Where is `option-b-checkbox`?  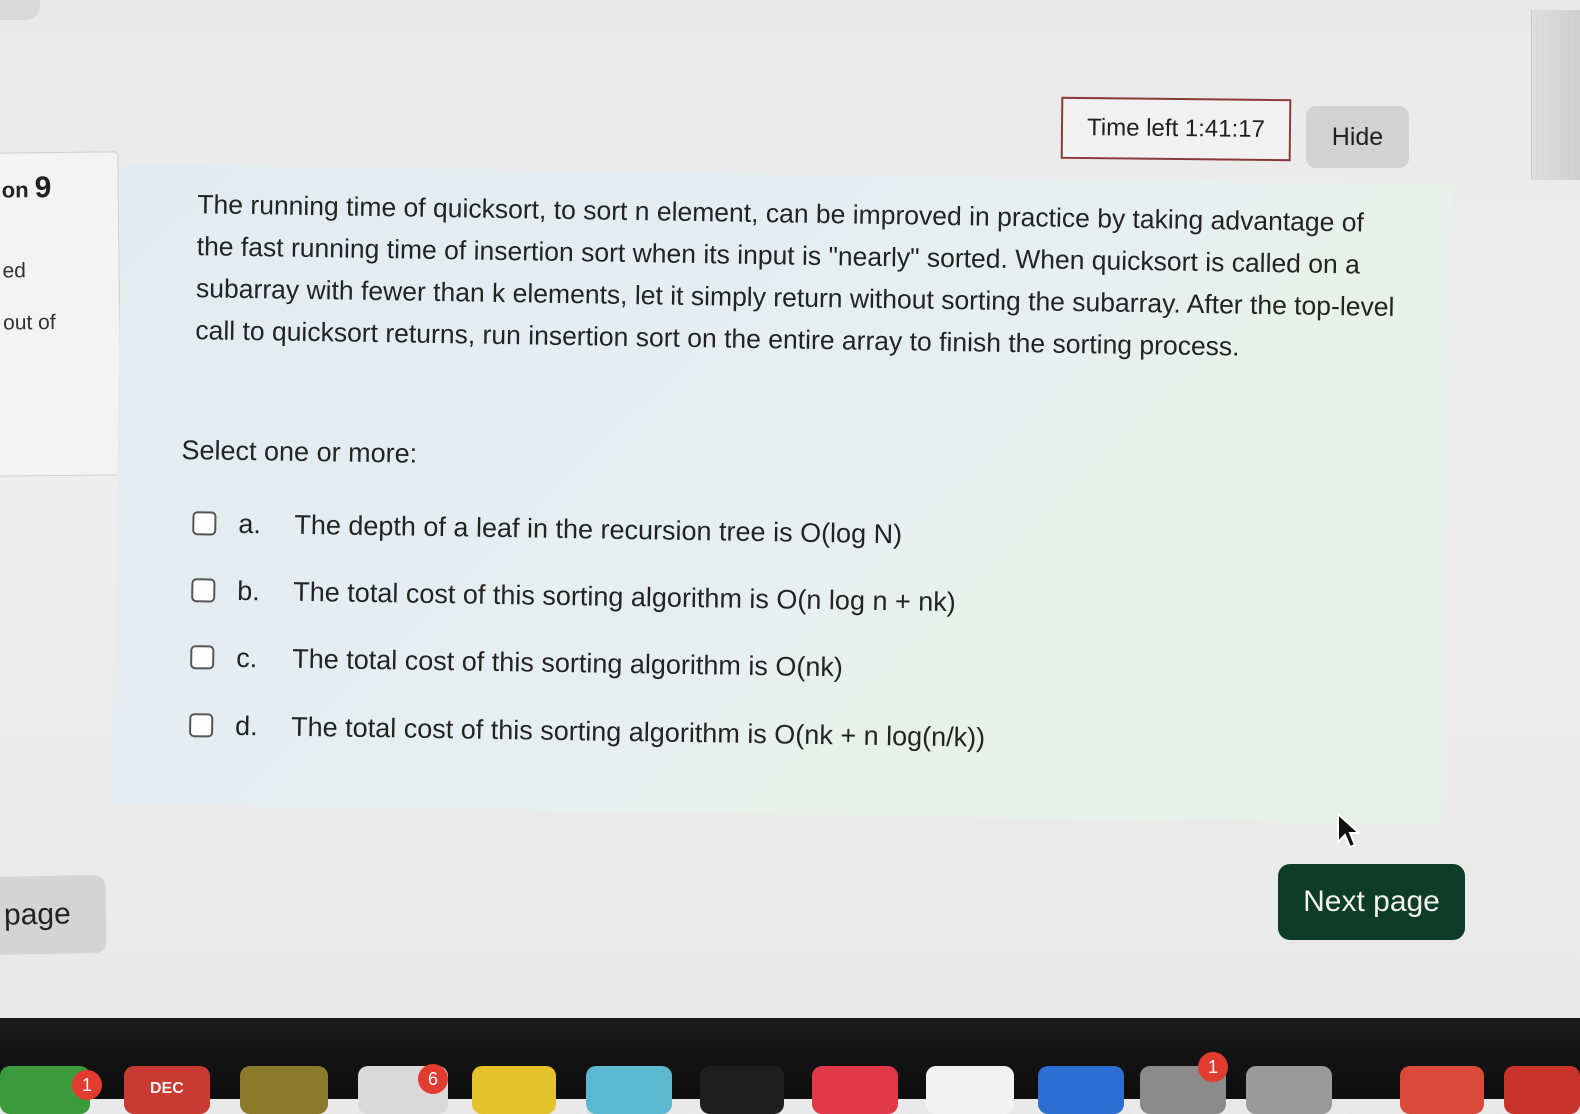 option-b-checkbox is located at coordinates (203, 590).